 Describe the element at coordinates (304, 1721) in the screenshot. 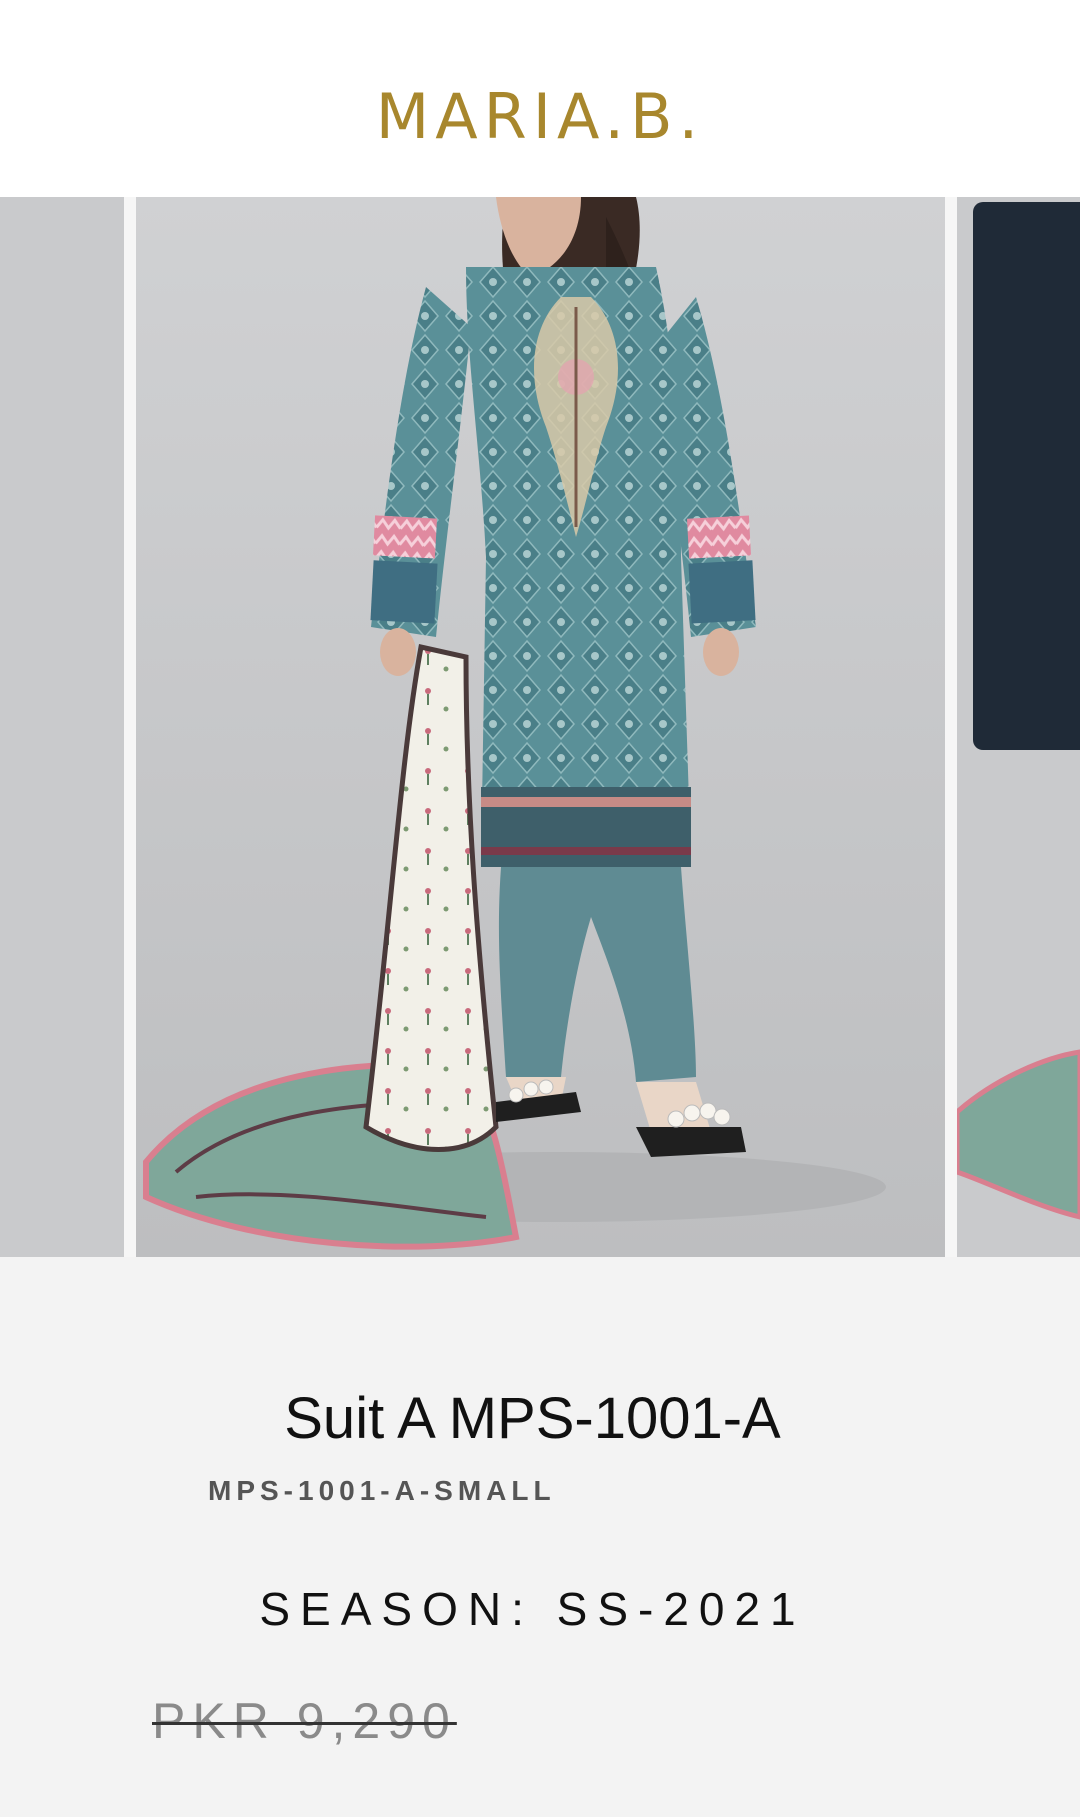

I see `product-price-original: PKR 9,290` at that location.